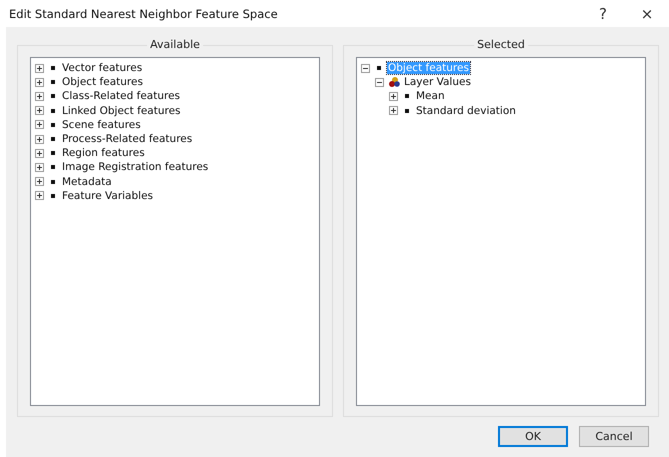 Image resolution: width=669 pixels, height=457 pixels. Describe the element at coordinates (107, 196) in the screenshot. I see `tree-item: Feature Variables` at that location.